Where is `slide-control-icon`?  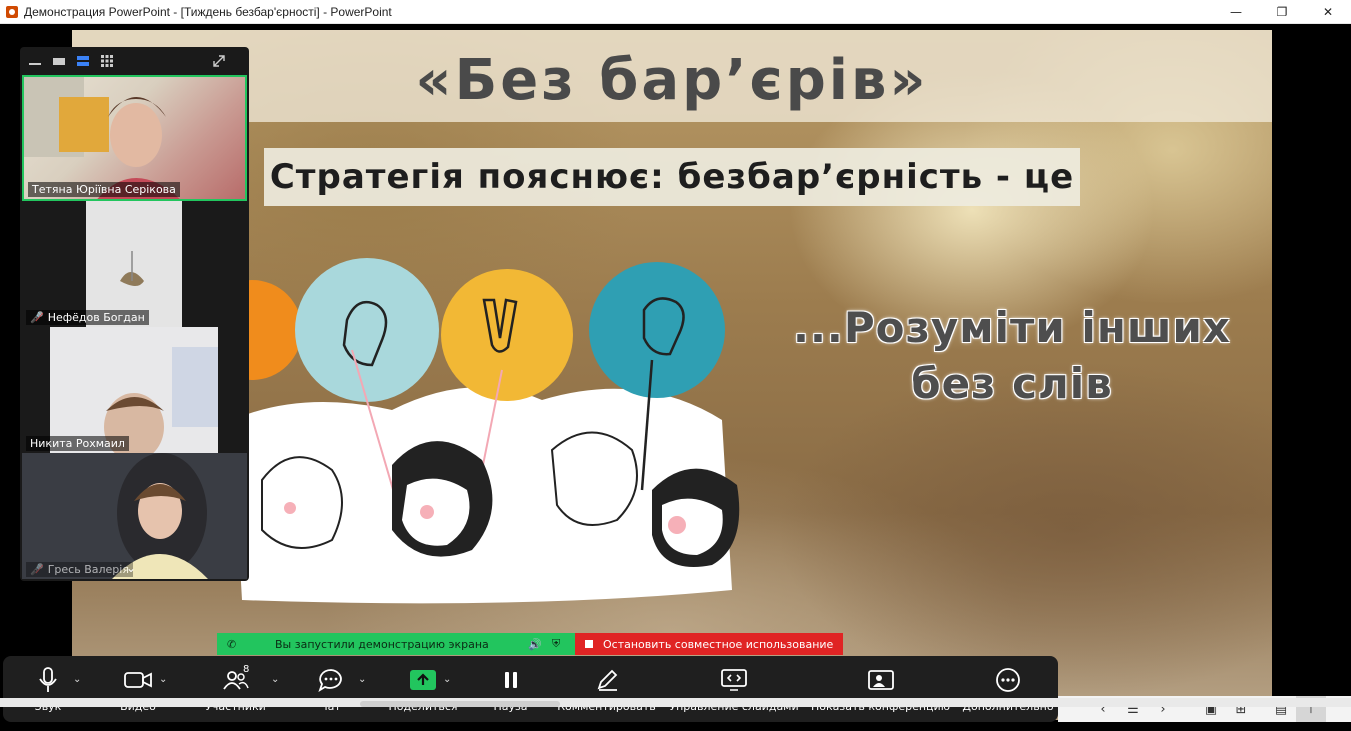
slide-control-icon is located at coordinates (734, 679).